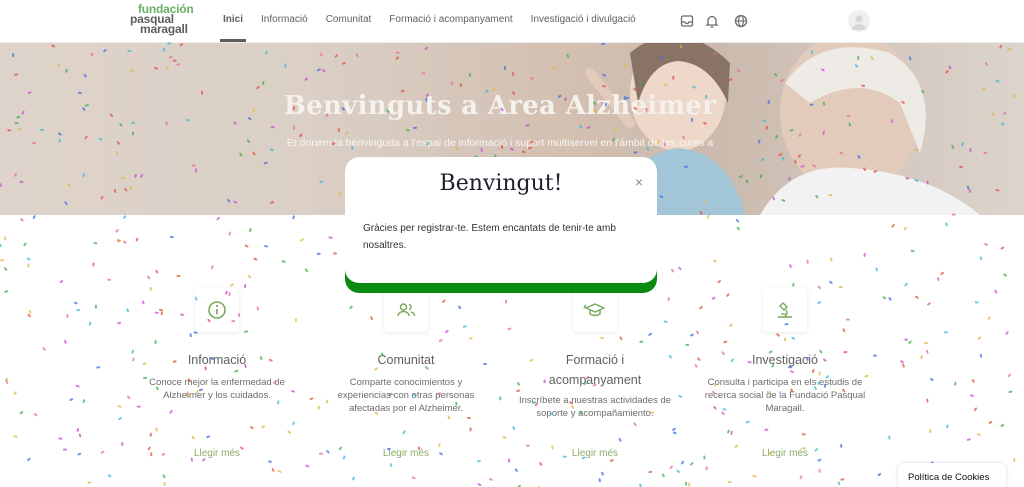 The height and width of the screenshot is (487, 1024). I want to click on users-icon, so click(406, 310).